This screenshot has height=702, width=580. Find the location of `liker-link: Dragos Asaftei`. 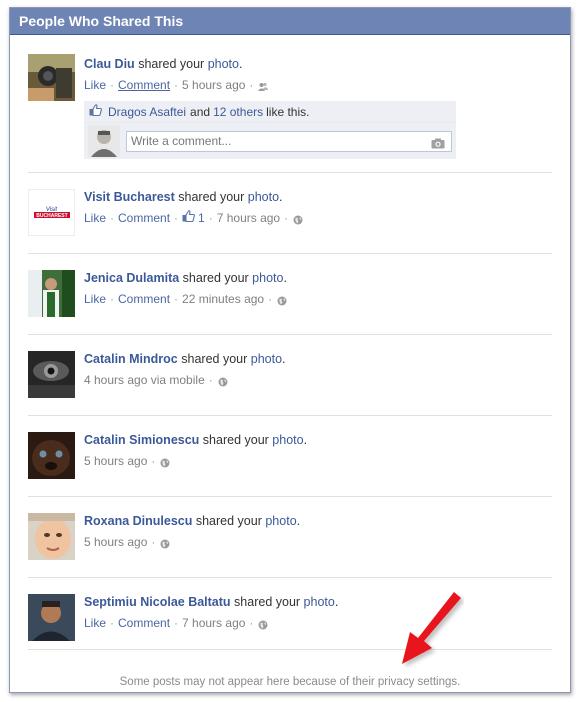

liker-link: Dragos Asaftei is located at coordinates (147, 112).